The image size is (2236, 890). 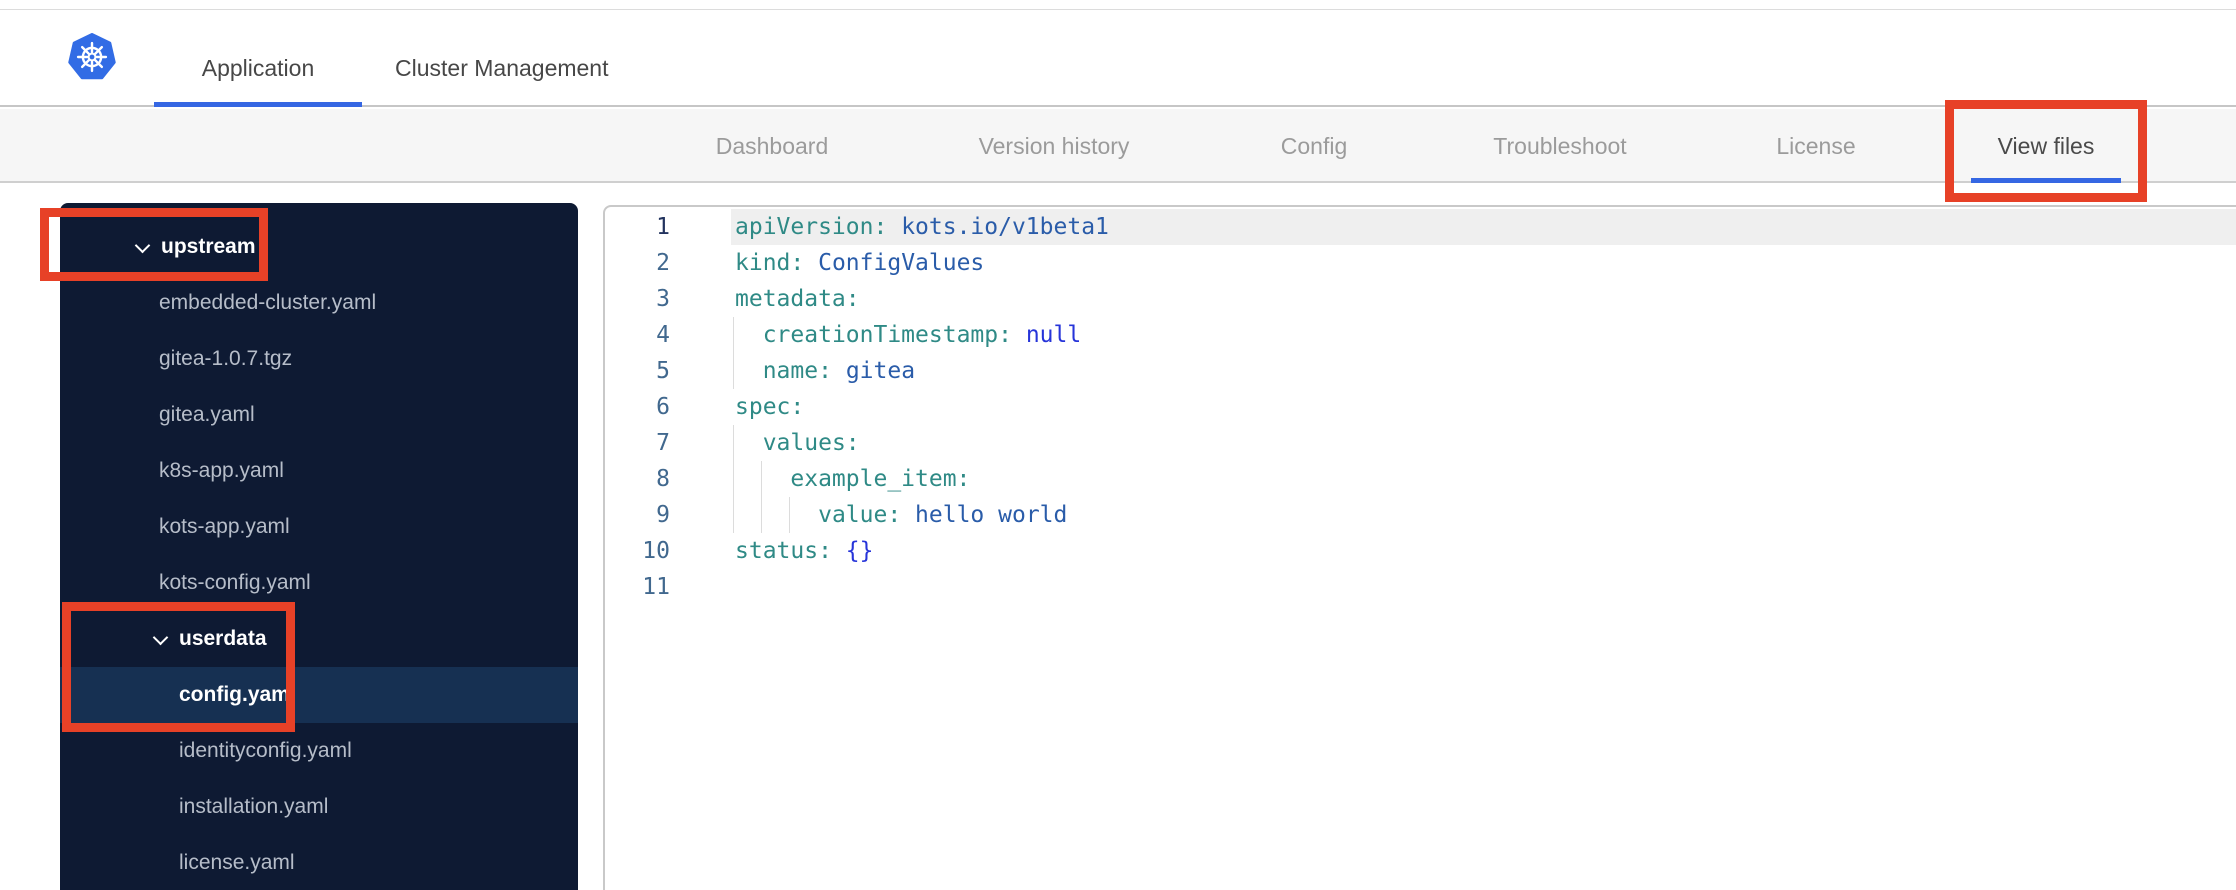 What do you see at coordinates (224, 526) in the screenshot?
I see `tree-item-label: kots-app.yaml` at bounding box center [224, 526].